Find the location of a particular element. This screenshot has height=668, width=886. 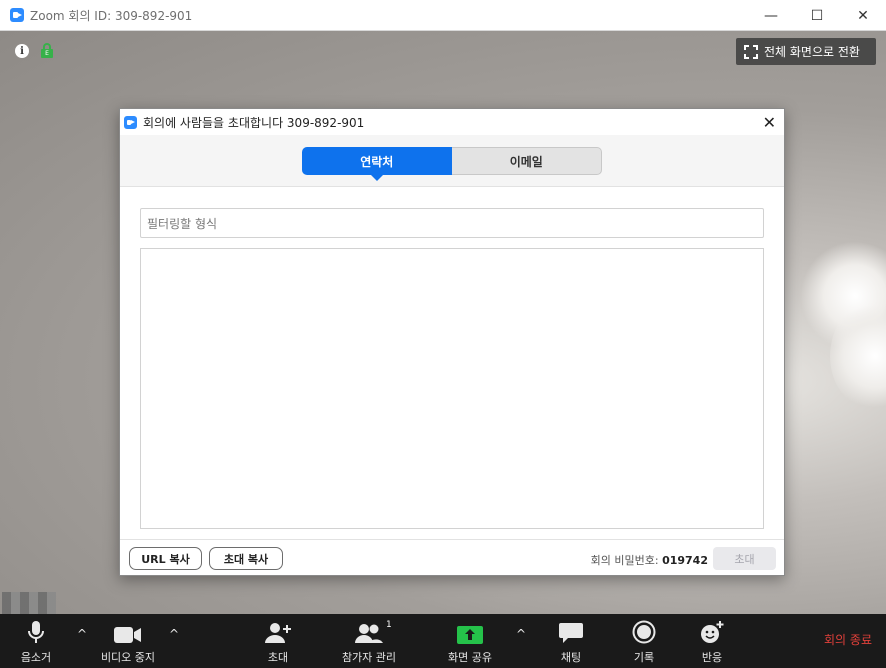

tab-group: 연락처 이메일 is located at coordinates (452, 164).